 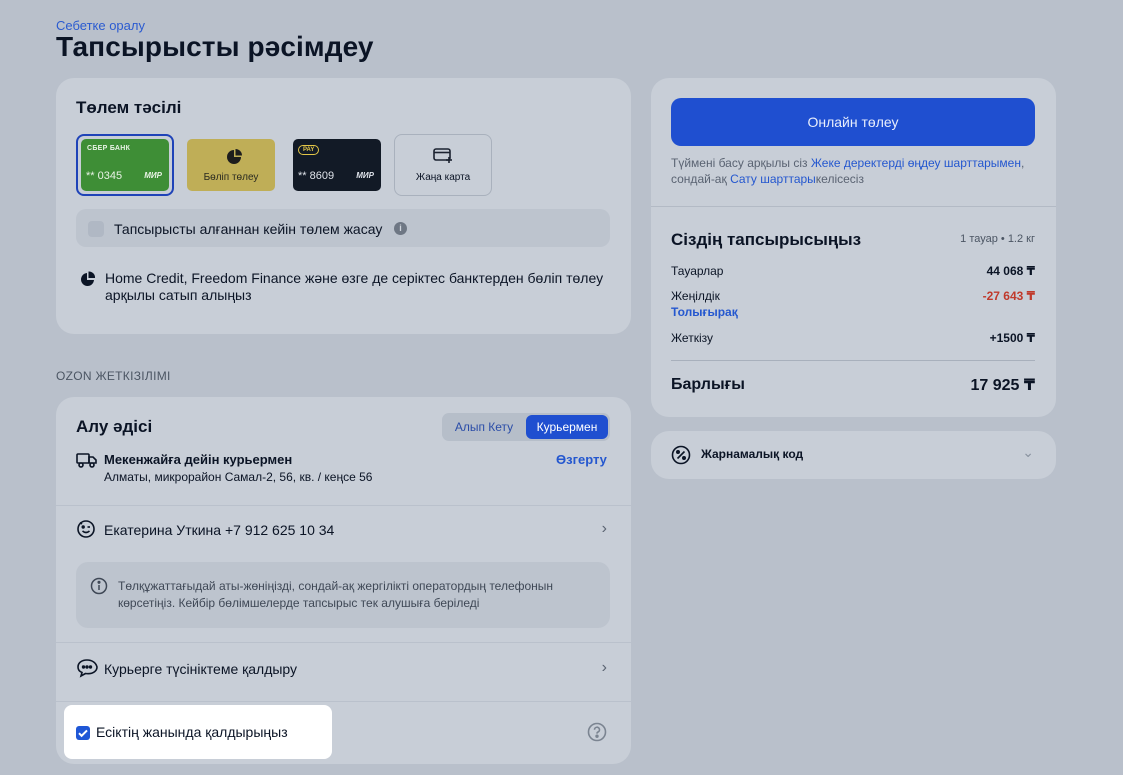 I want to click on delivery-type-switch: Алып Кету Курьермен, so click(x=526, y=427).